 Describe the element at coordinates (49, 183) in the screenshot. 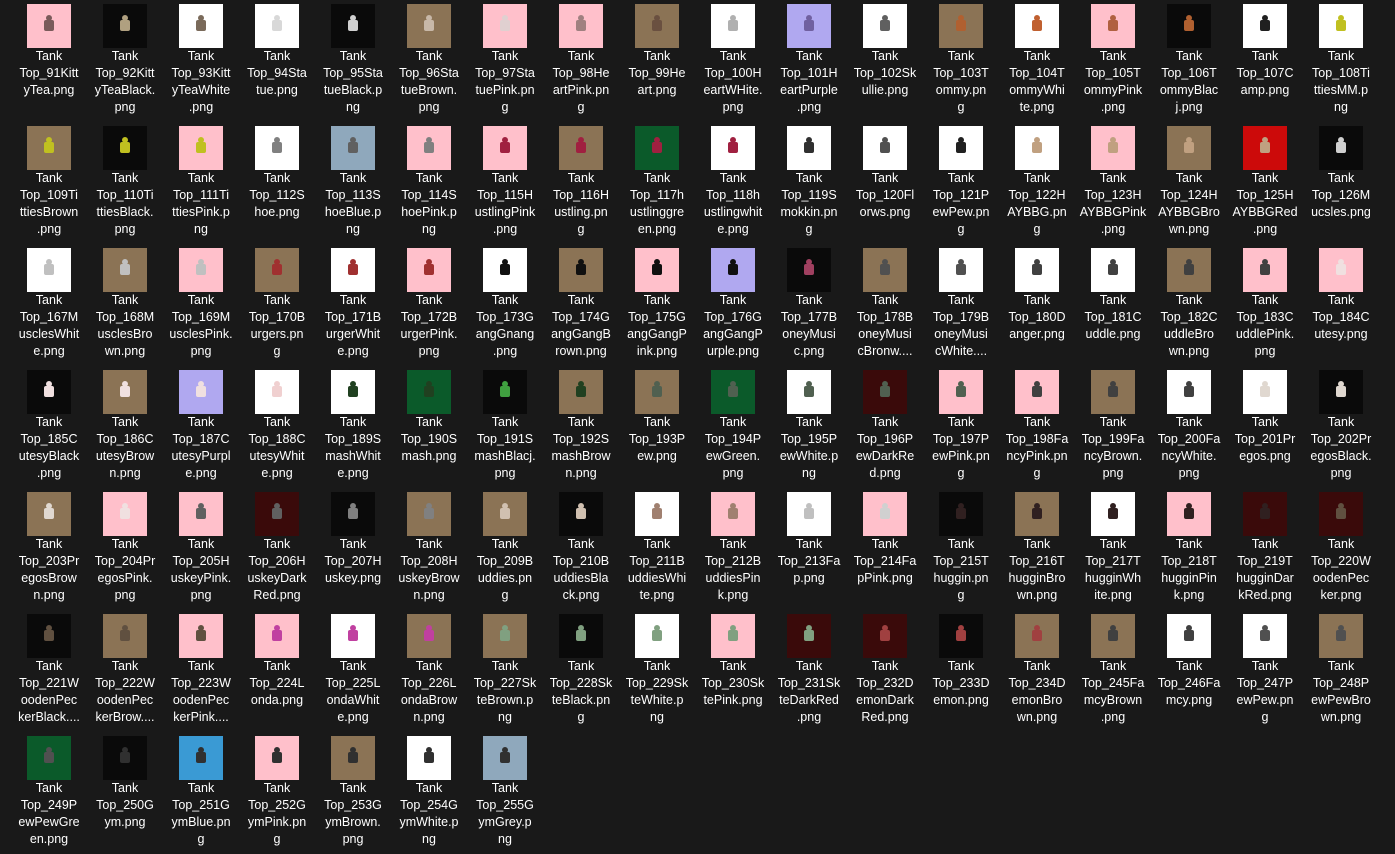

I see `file-item: Tank Top_109Ti ttiesBrown .png` at that location.